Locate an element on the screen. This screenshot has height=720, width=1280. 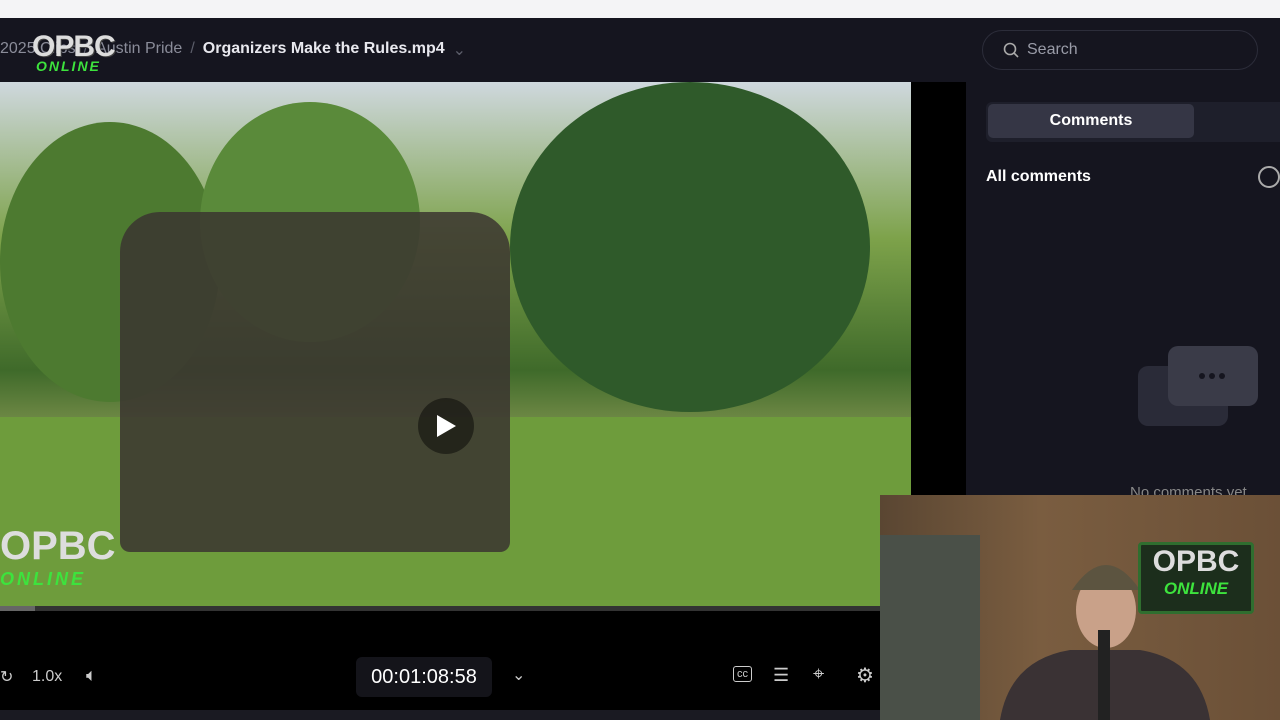
volume-icon: 🔈︎ is located at coordinates (91, 675).